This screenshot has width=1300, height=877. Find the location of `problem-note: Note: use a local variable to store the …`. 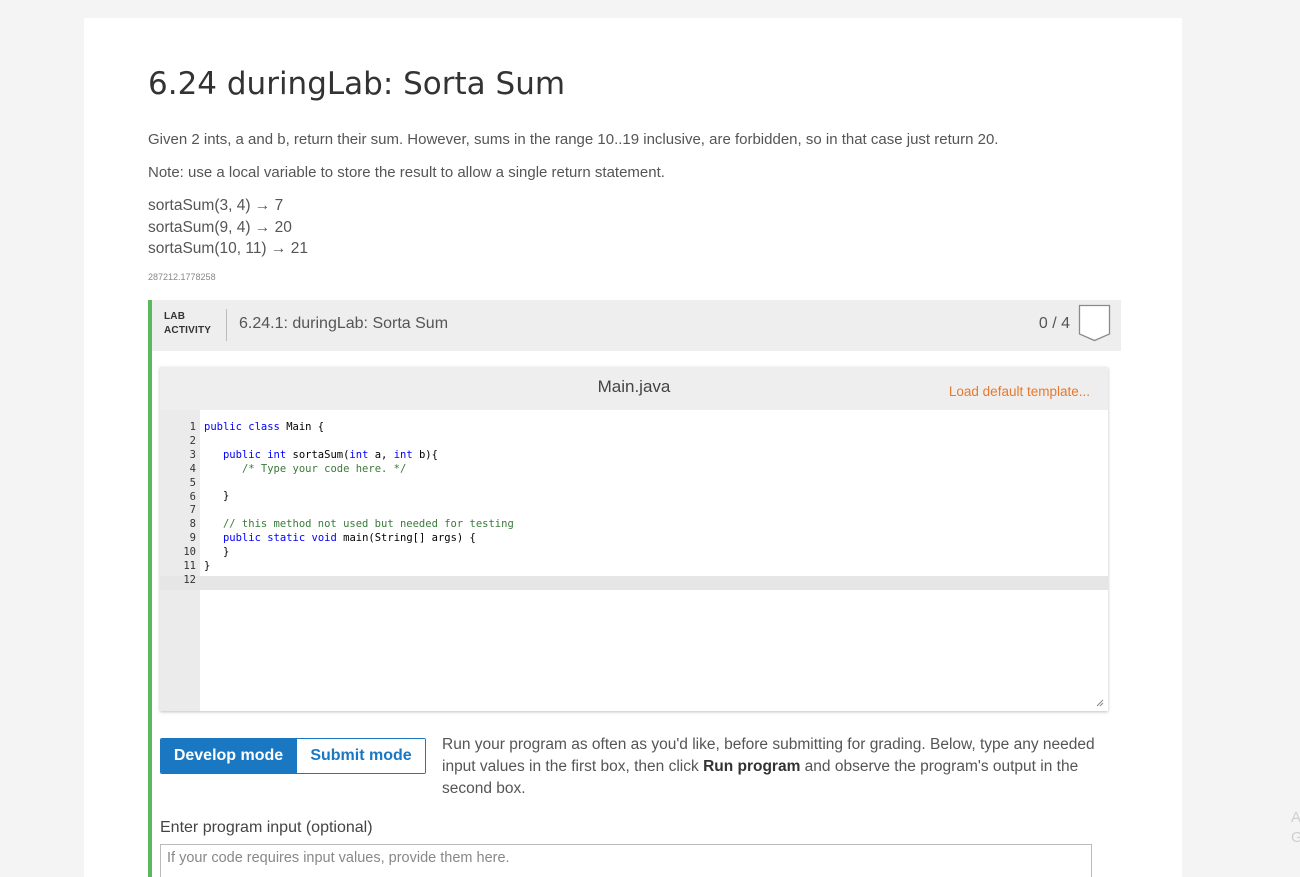

problem-note: Note: use a local variable to store the … is located at coordinates (406, 172).